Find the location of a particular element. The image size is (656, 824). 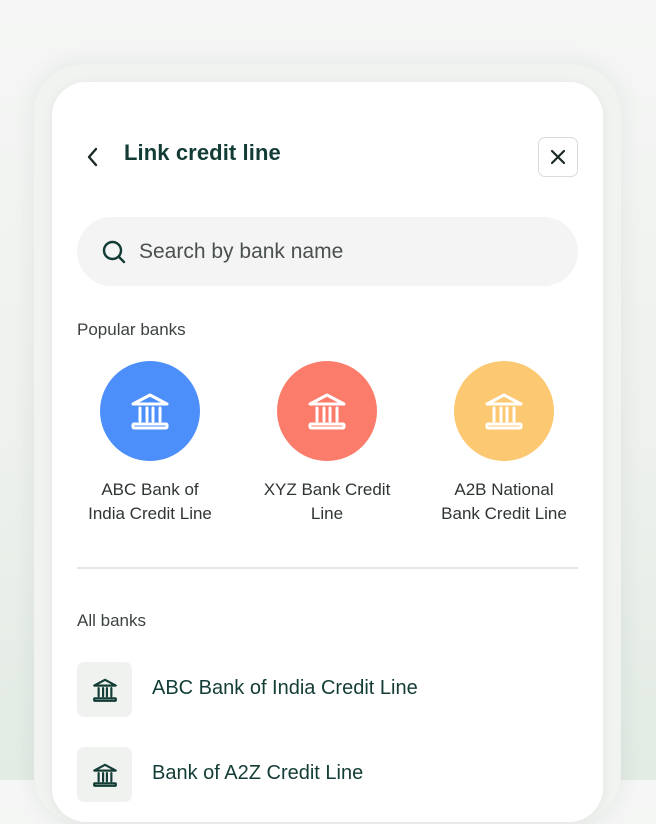

chevron-left-icon is located at coordinates (92, 157).